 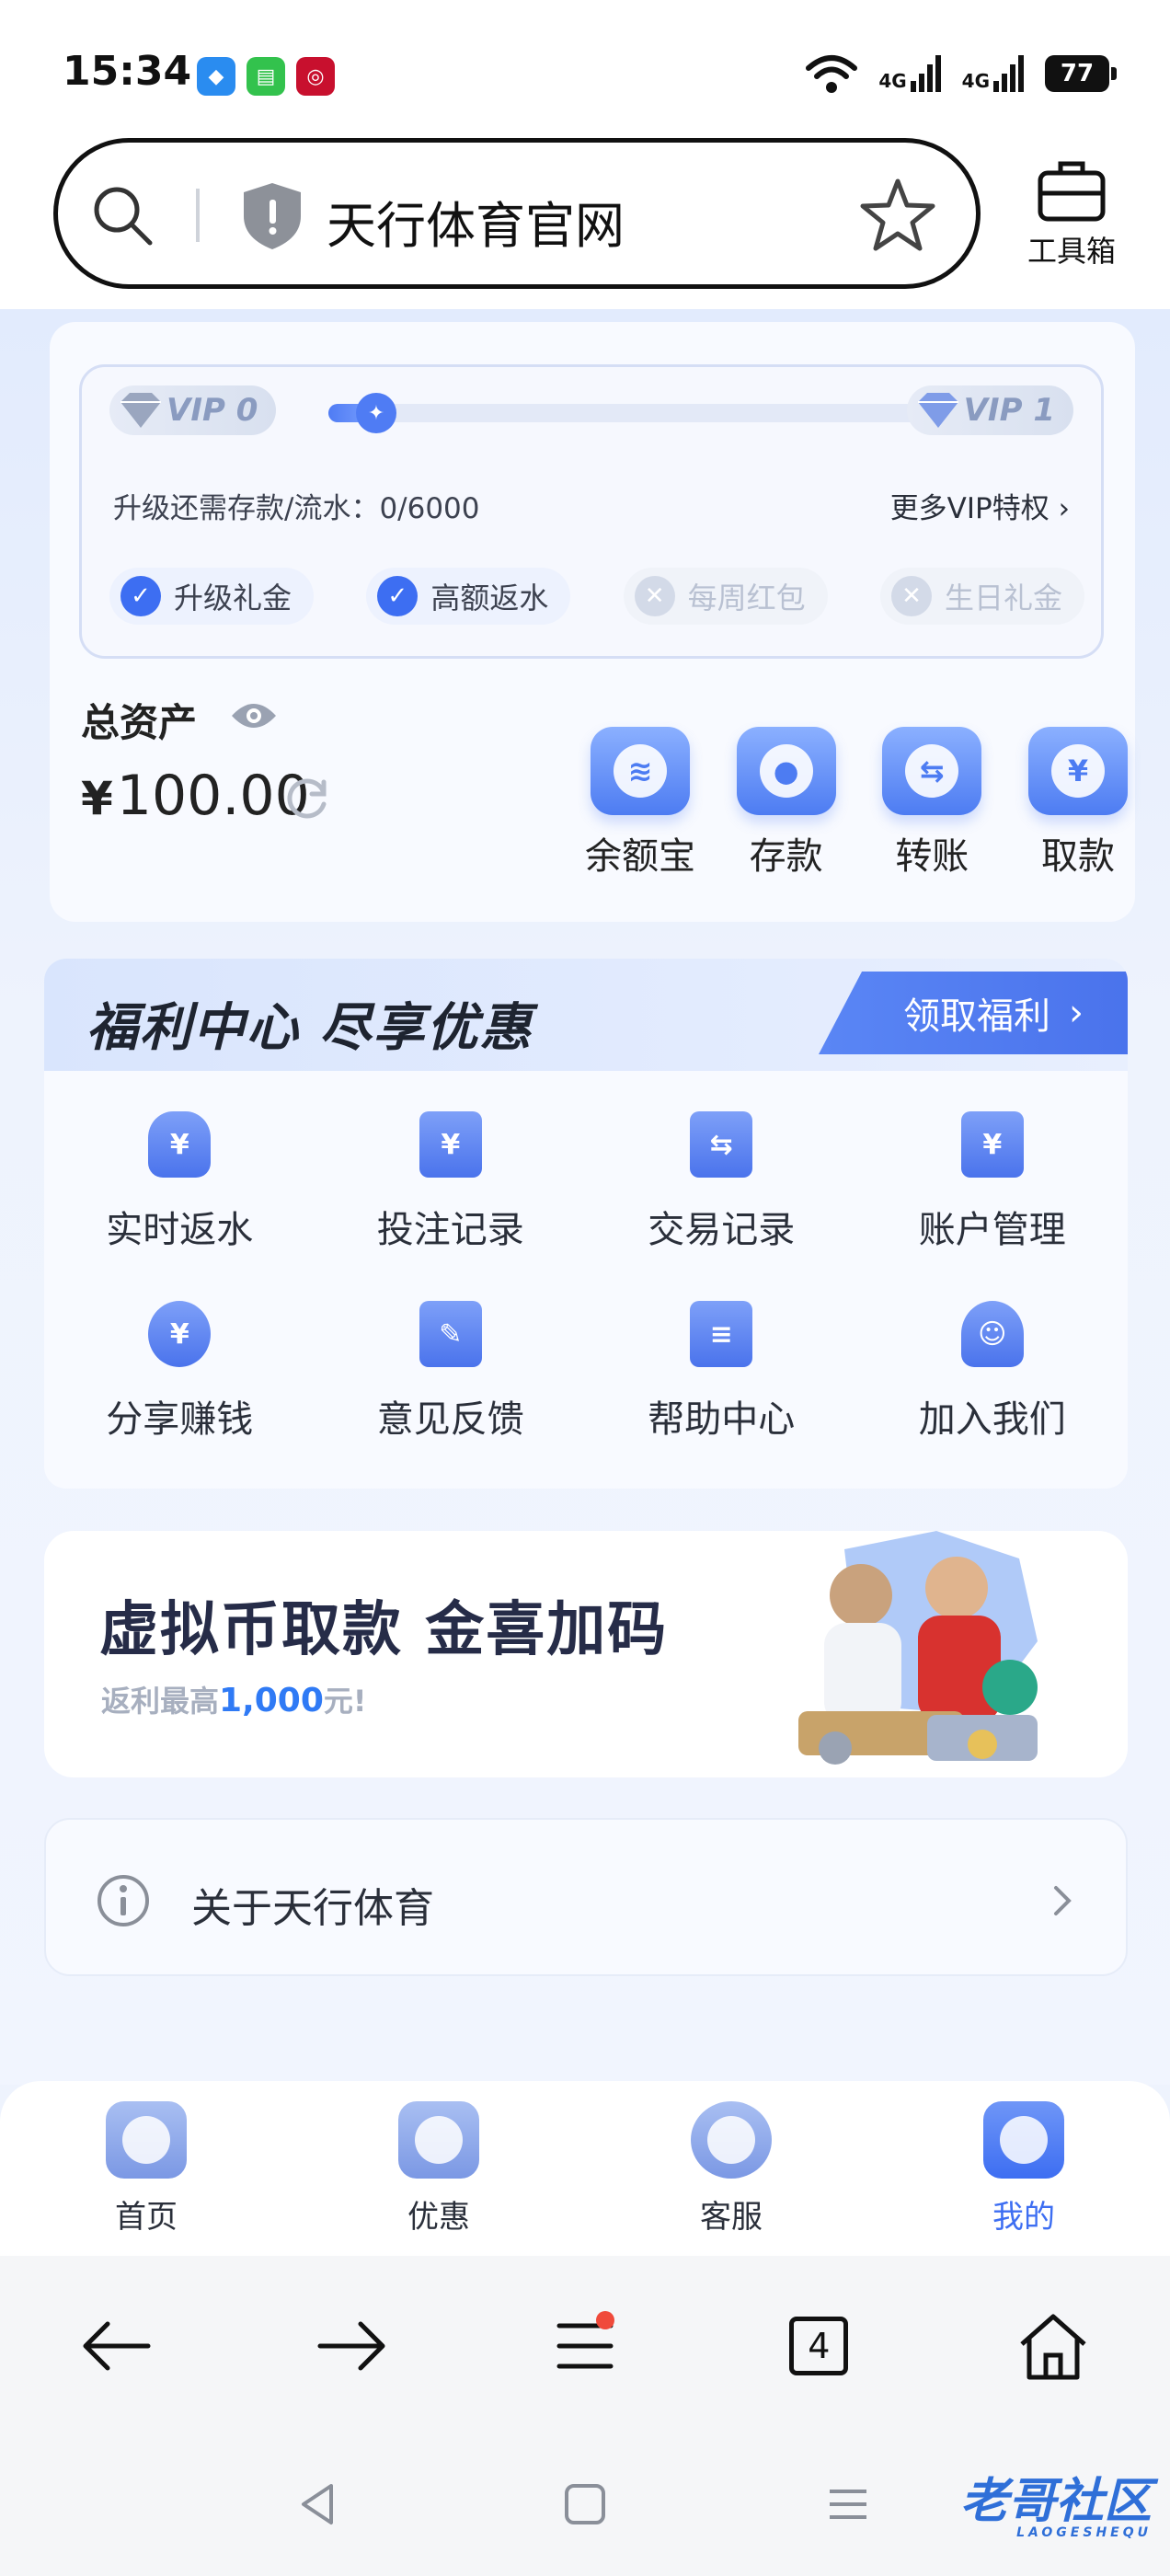 I want to click on menu-realtime-rebate: ¥ 实时返水, so click(x=179, y=1180).